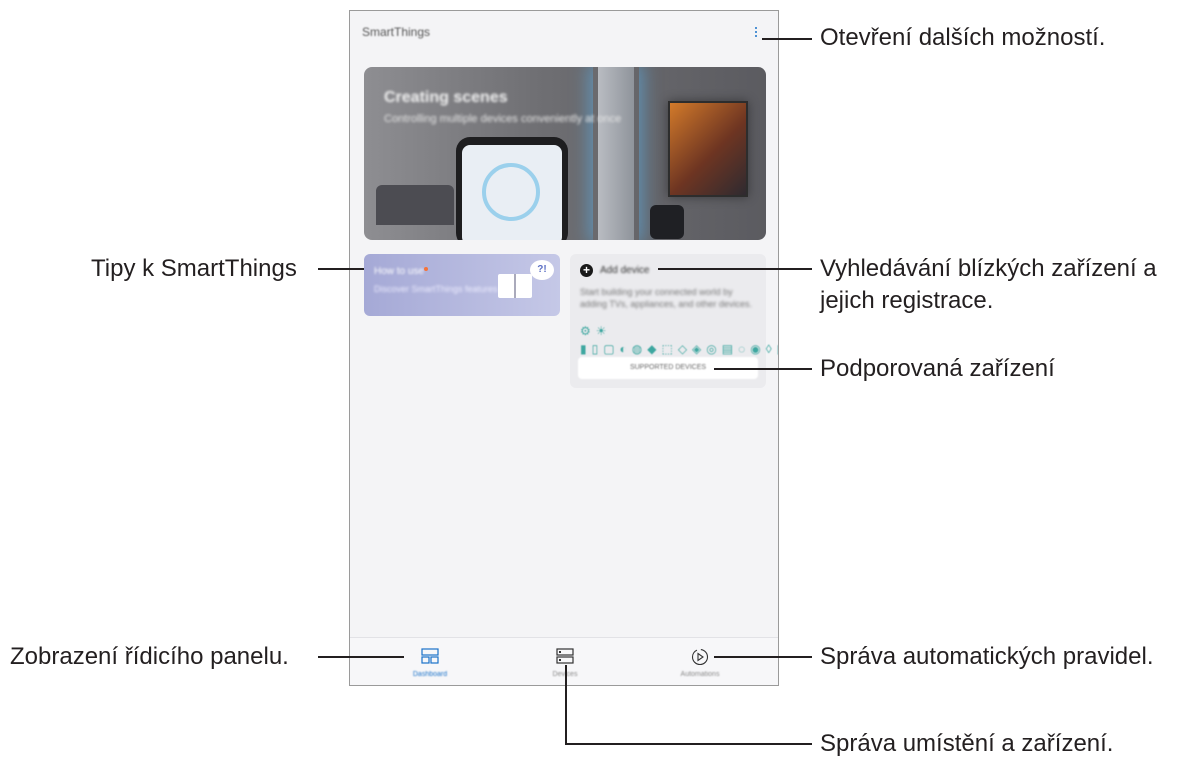 This screenshot has height=762, width=1187. I want to click on callout-line-tips, so click(341, 269).